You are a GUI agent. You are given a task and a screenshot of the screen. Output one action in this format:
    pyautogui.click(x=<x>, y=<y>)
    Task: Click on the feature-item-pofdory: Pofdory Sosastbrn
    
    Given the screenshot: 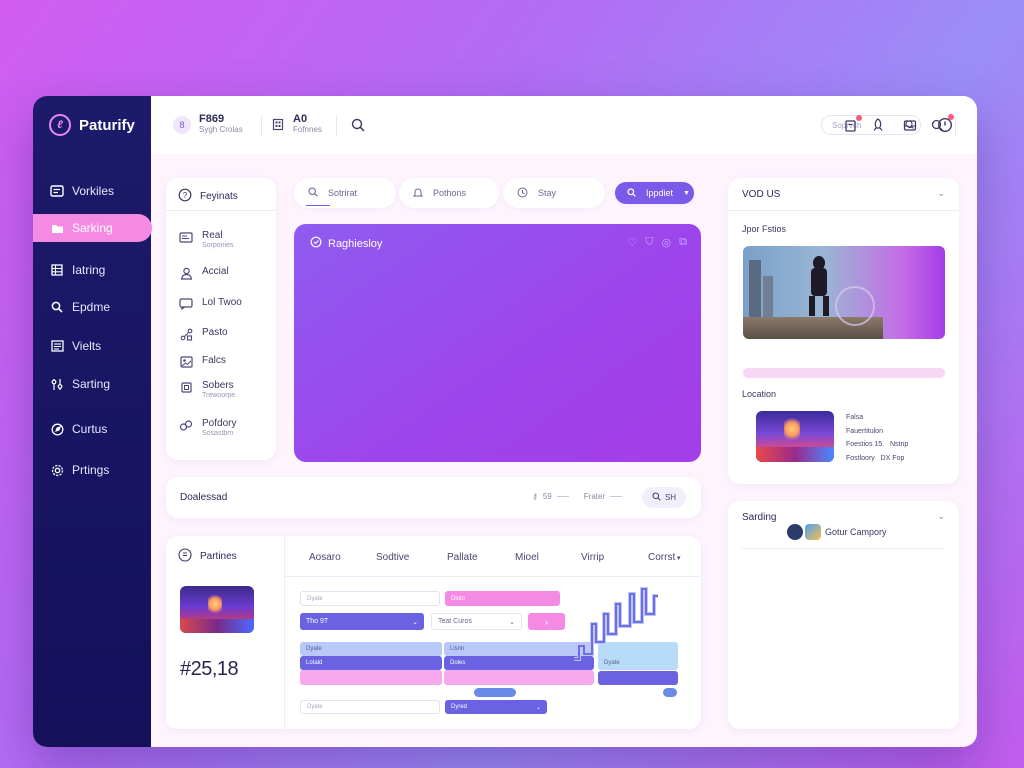 What is the action you would take?
    pyautogui.click(x=207, y=427)
    